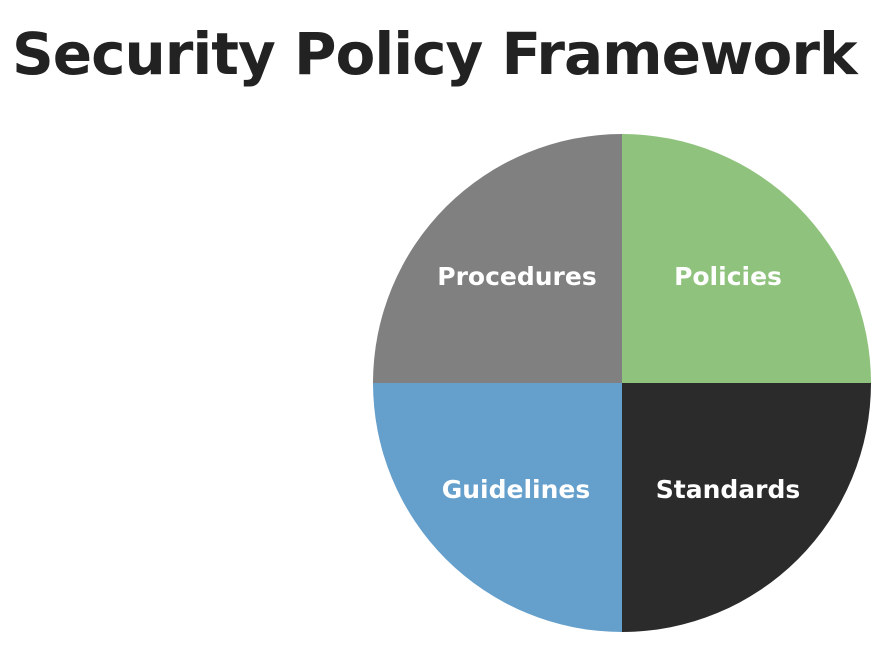  Describe the element at coordinates (746, 258) in the screenshot. I see `quadrant-policies` at that location.